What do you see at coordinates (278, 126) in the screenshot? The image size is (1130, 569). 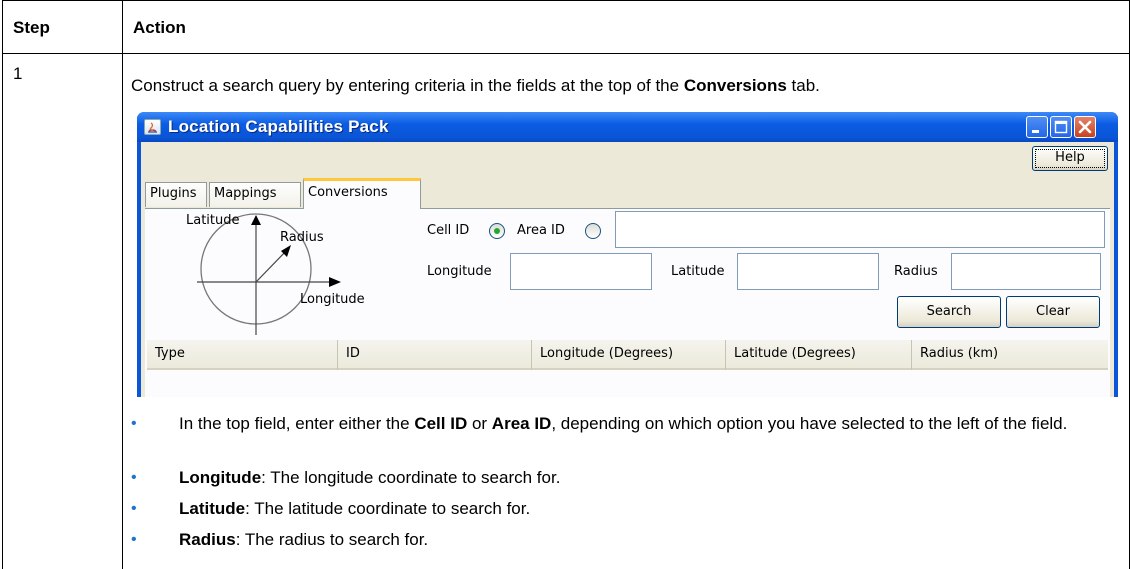 I see `window-title: Location Capabilities Pack` at bounding box center [278, 126].